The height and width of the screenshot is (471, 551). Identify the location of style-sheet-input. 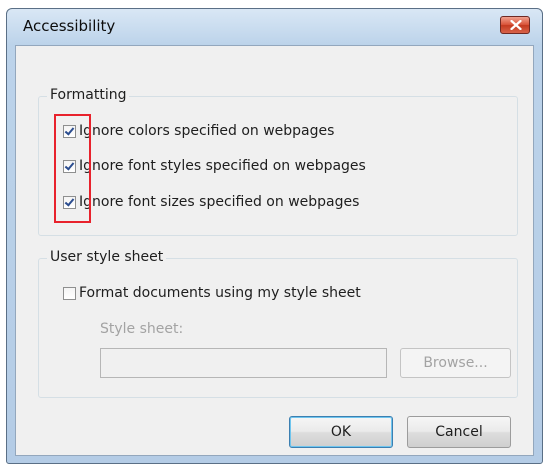
(243, 363).